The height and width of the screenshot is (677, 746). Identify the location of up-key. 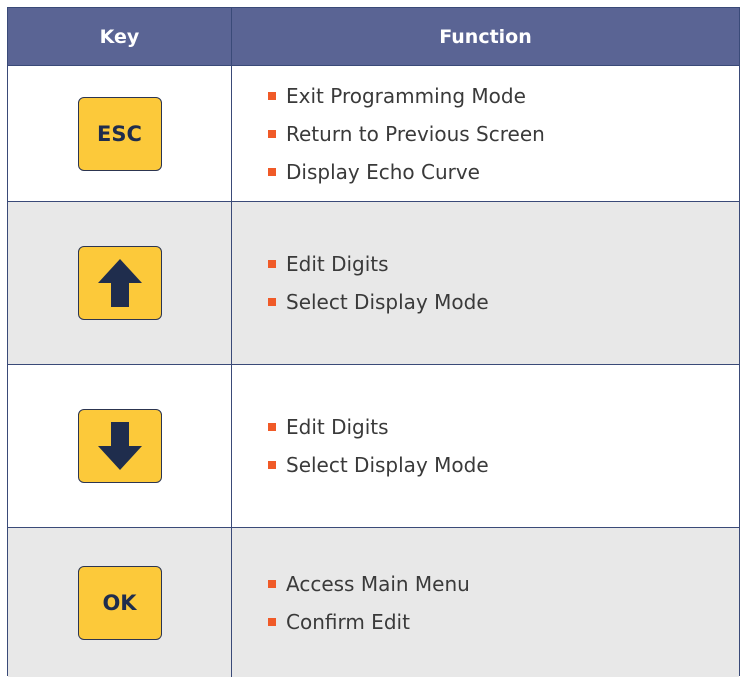
(119, 283).